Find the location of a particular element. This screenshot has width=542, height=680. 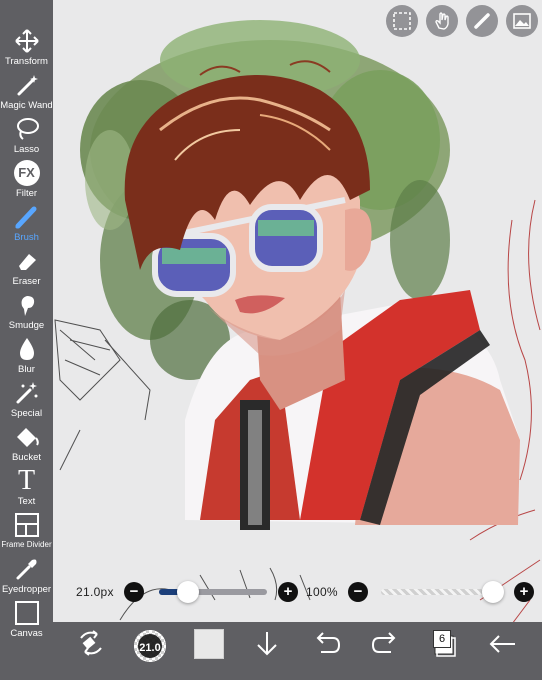

tool-transform: Transform is located at coordinates (26, 48).